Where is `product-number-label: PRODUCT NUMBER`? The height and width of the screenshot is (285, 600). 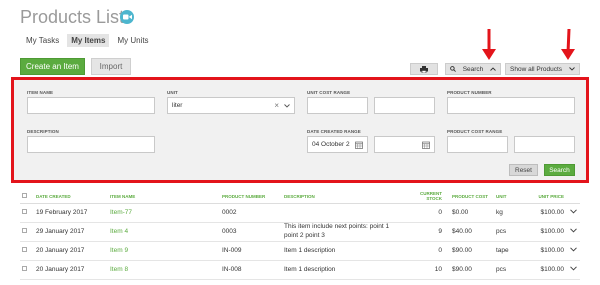 product-number-label: PRODUCT NUMBER is located at coordinates (469, 92).